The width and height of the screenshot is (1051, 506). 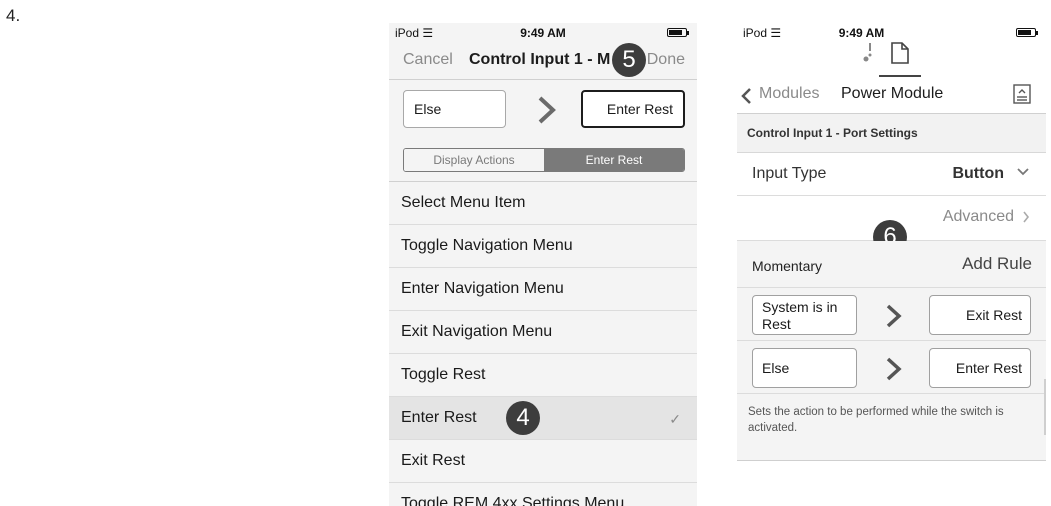 I want to click on back-button: Modules, so click(x=789, y=94).